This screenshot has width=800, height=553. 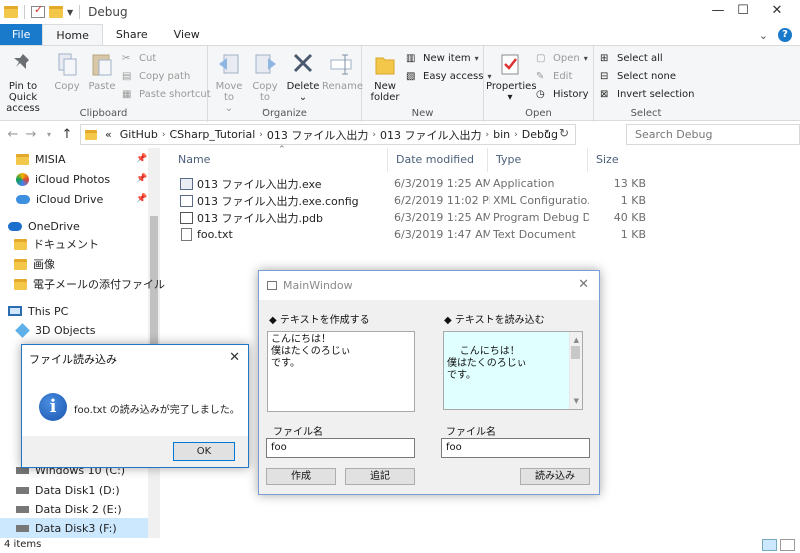 I want to click on address-dropdown-icon: ▾, so click(x=547, y=131).